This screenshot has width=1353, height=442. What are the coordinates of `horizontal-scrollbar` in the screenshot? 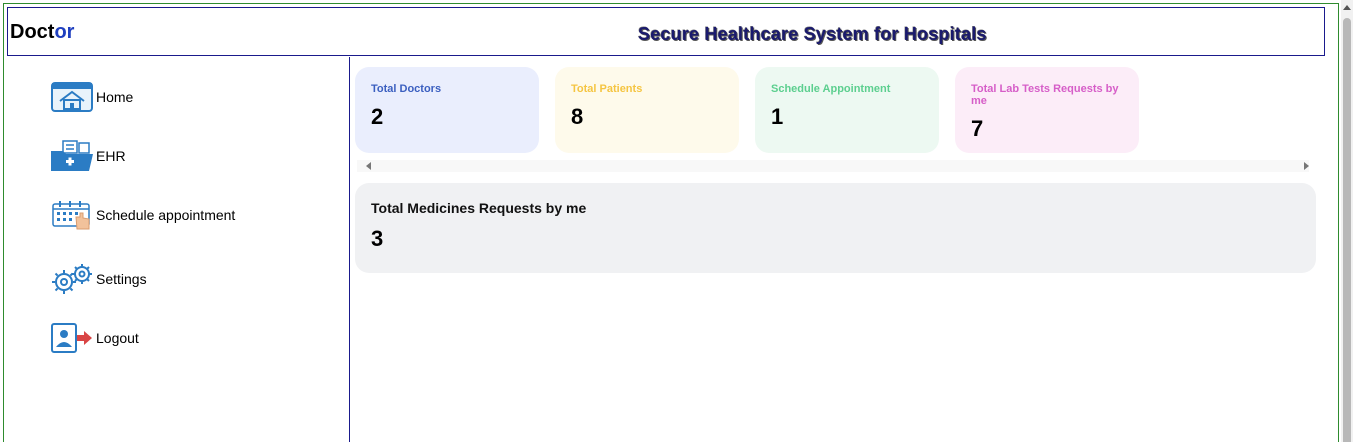 It's located at (833, 166).